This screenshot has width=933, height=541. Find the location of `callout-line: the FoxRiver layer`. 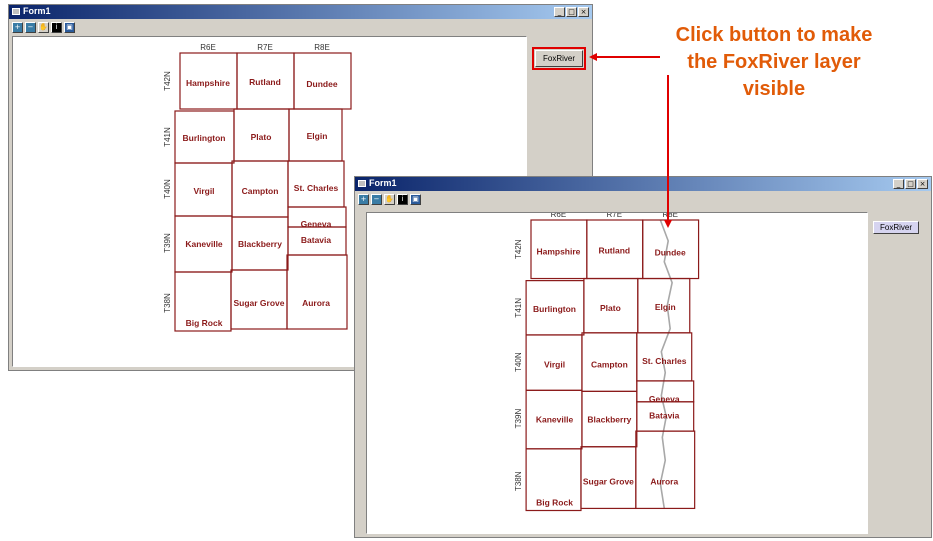

callout-line: the FoxRiver layer is located at coordinates (774, 62).